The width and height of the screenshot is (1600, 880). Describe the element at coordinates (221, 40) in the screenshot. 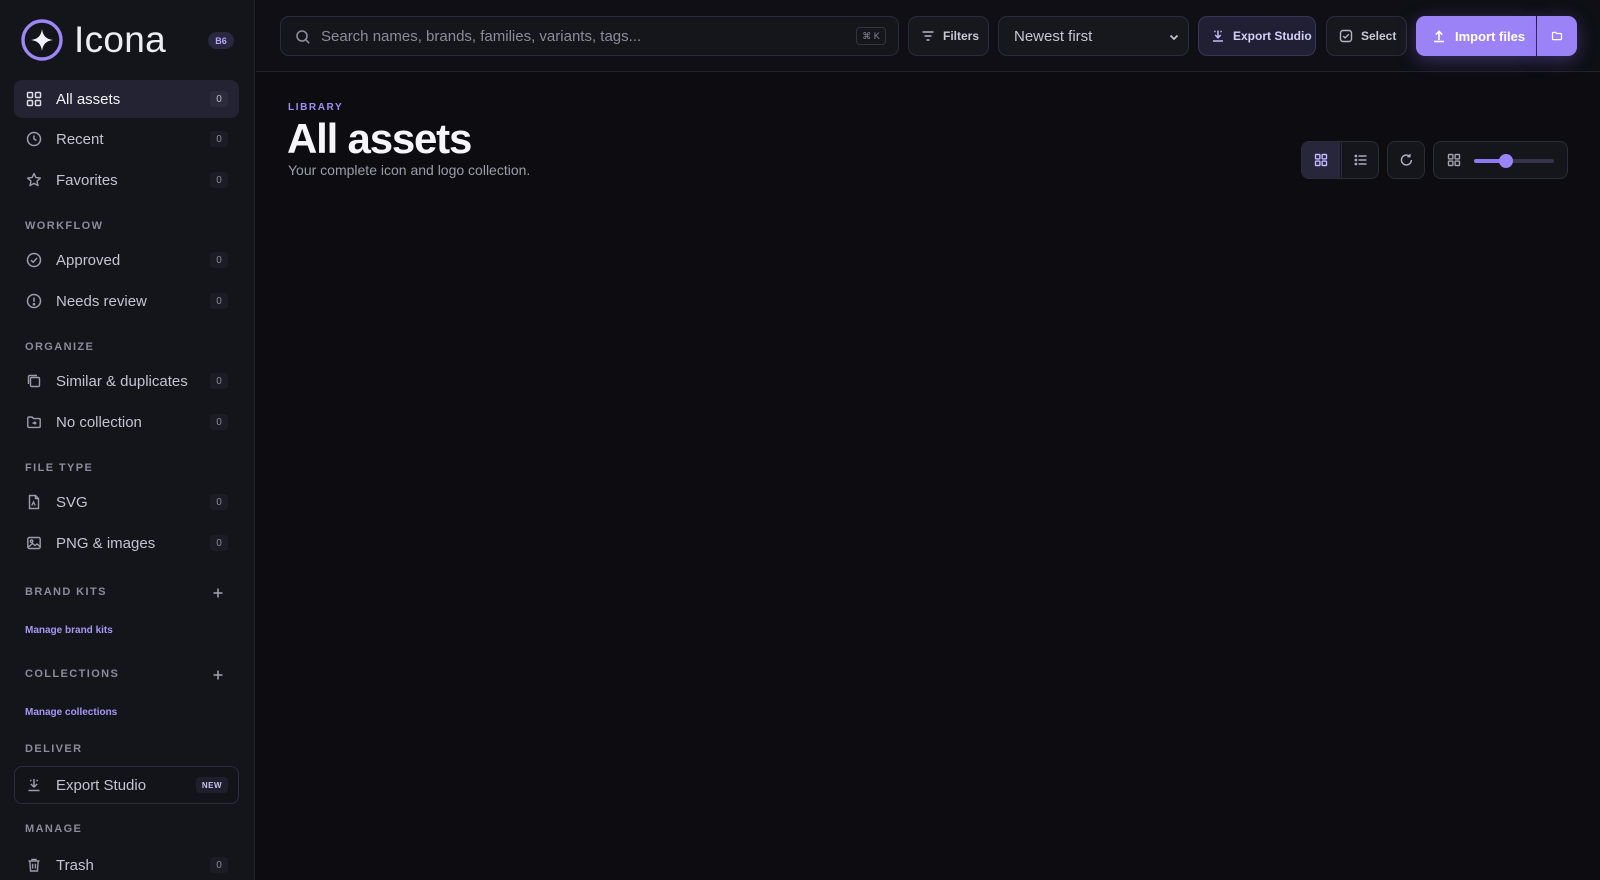

I see `version-badge: B6` at that location.